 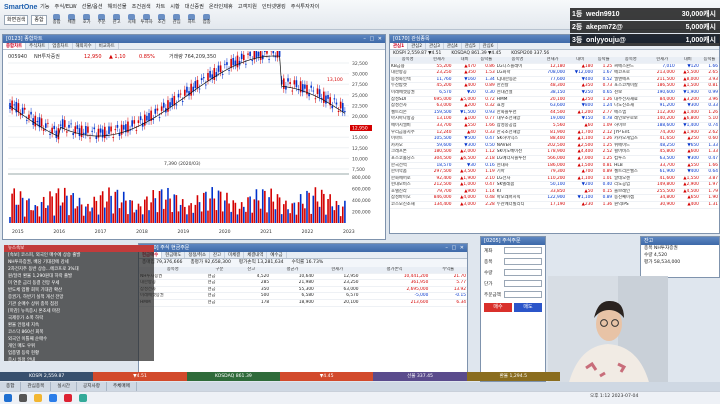 I want to click on windows-start-icon, so click(x=8, y=398).